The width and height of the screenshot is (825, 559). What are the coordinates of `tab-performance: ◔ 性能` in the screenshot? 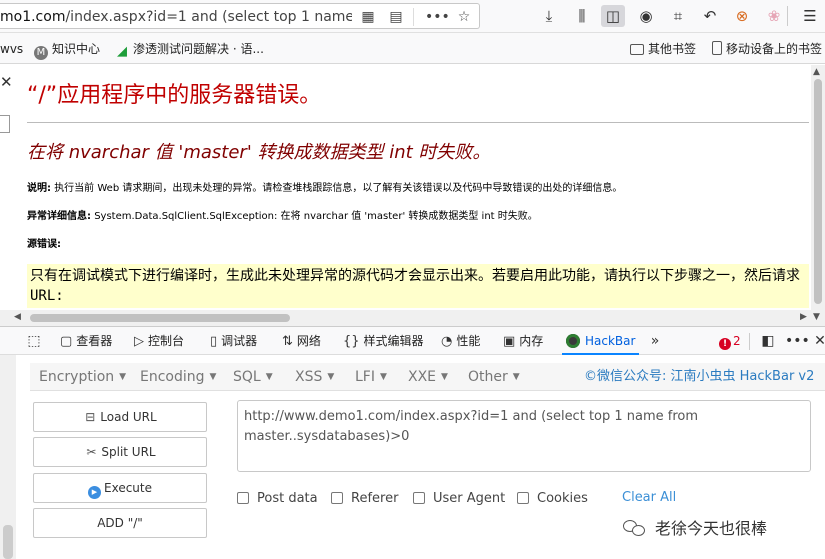 It's located at (460, 341).